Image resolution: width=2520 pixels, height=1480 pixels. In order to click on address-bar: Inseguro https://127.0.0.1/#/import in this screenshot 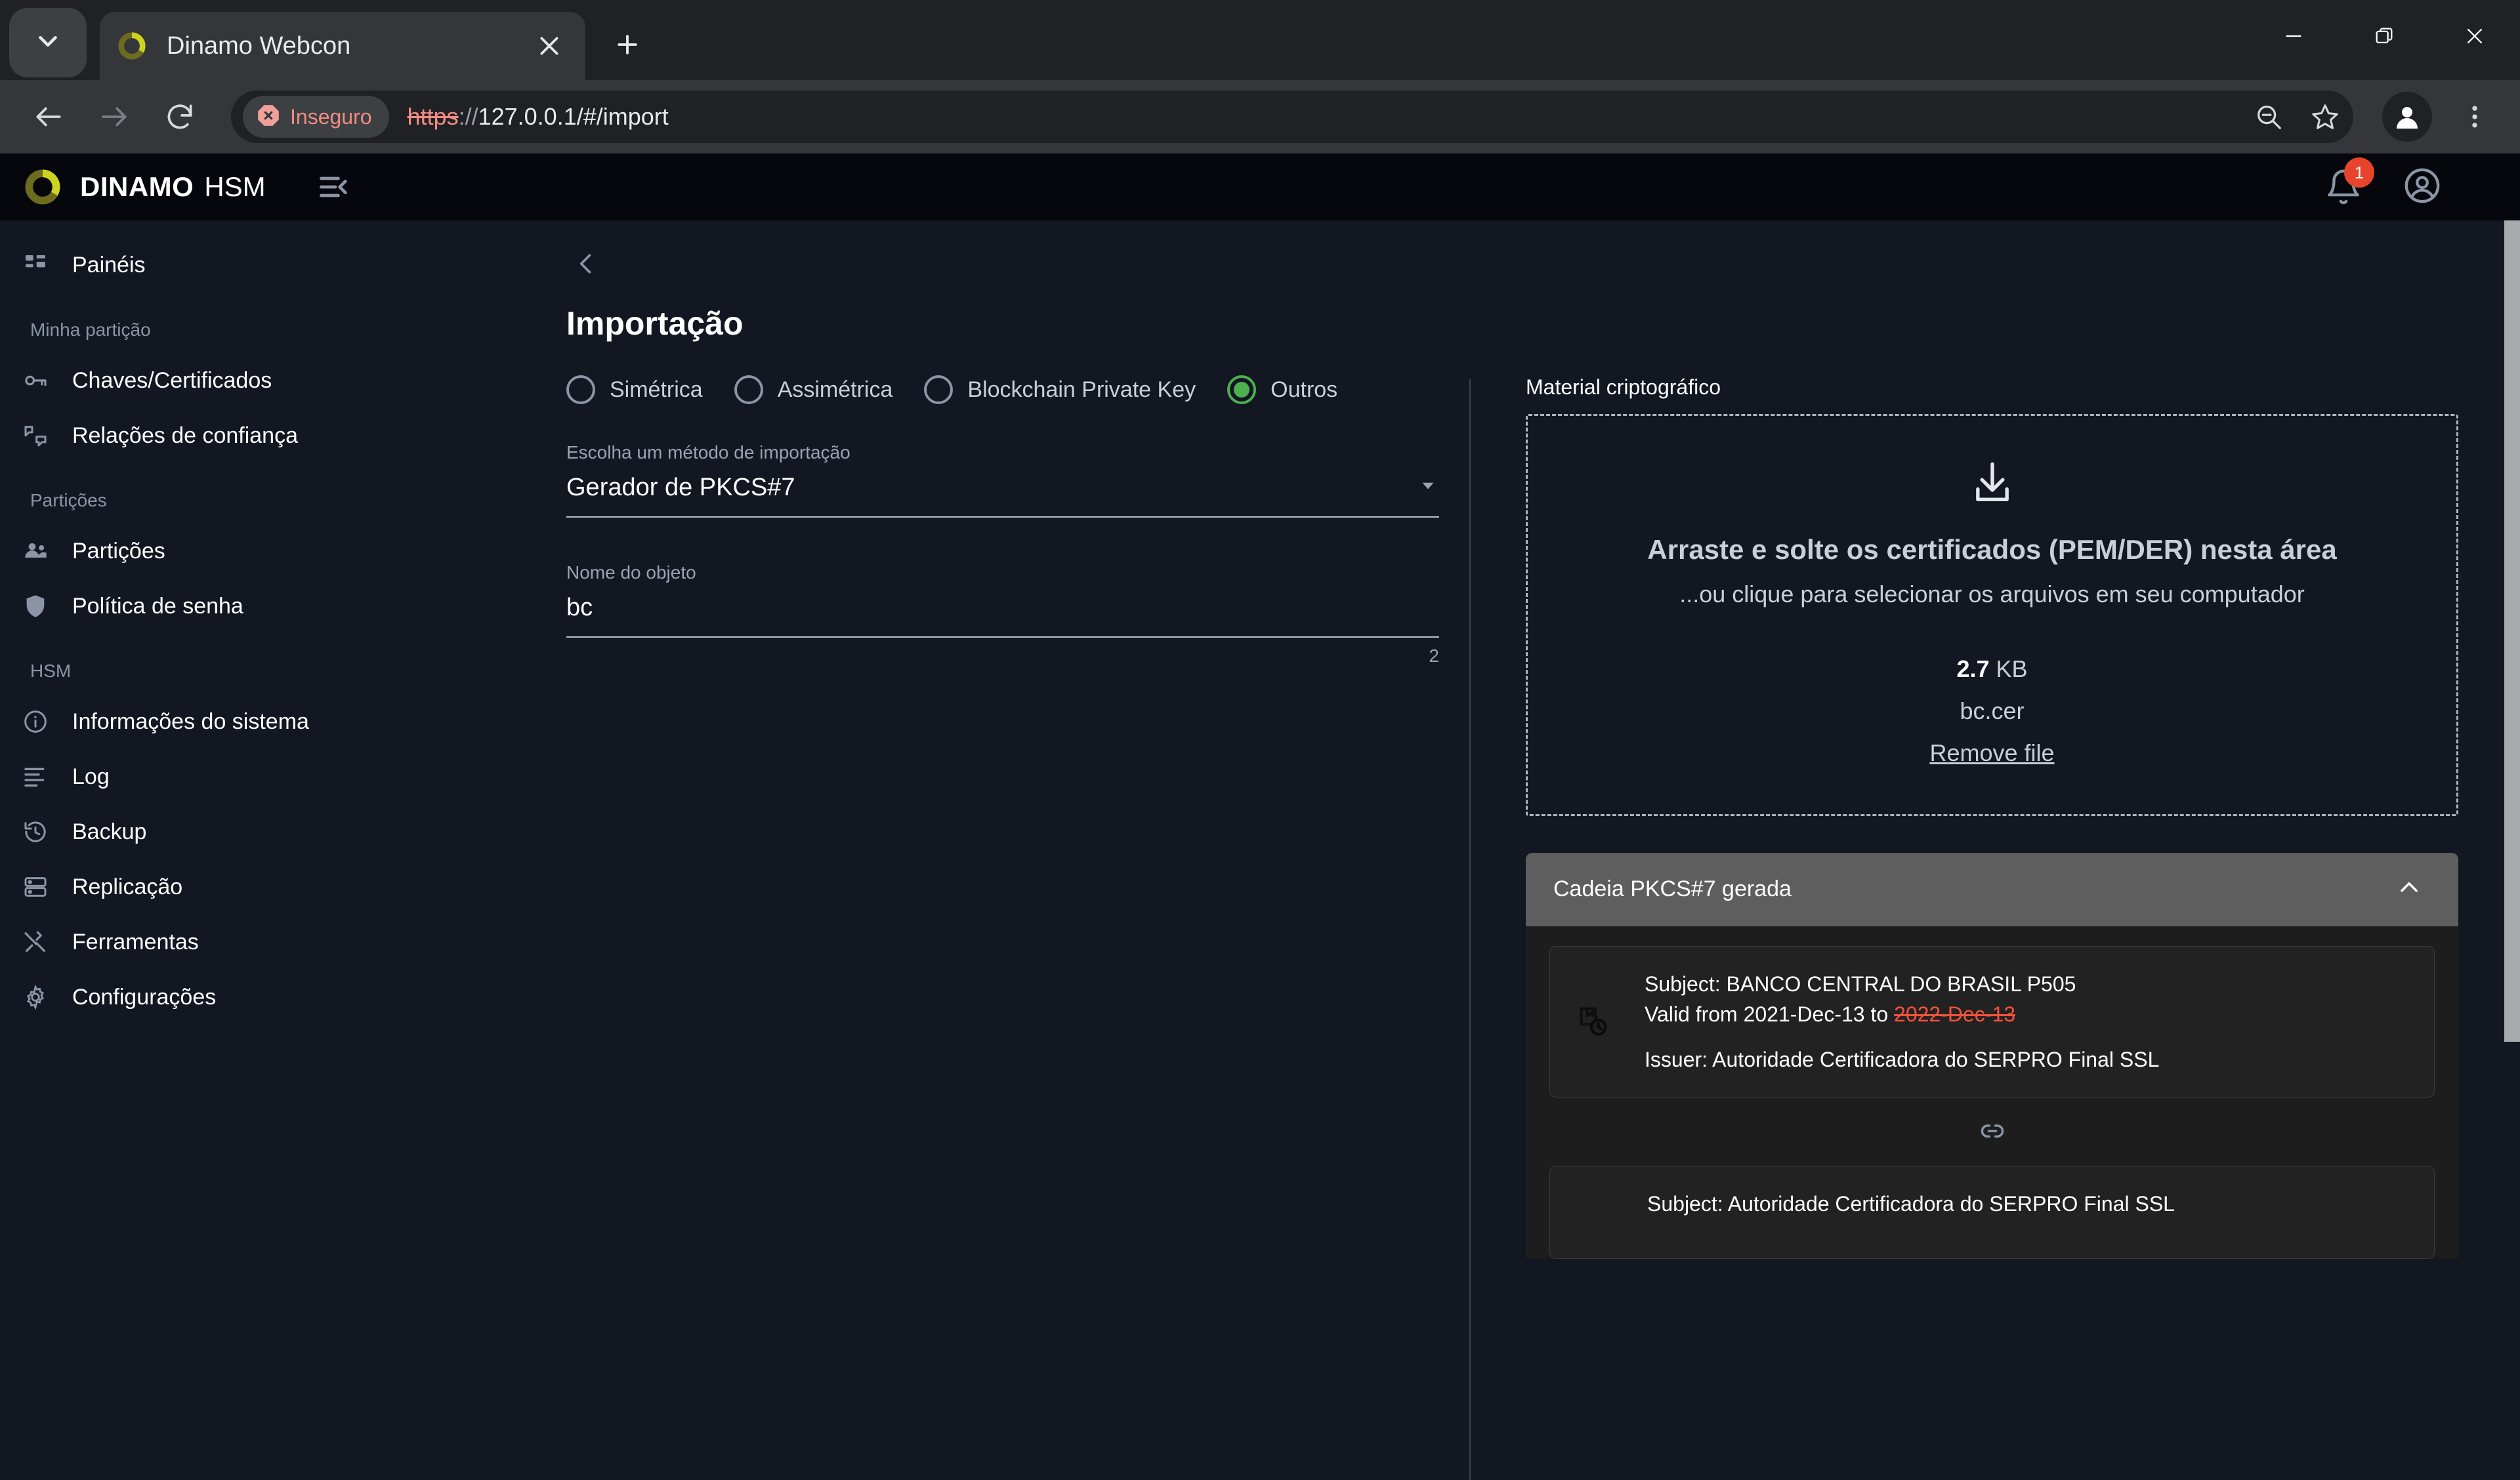, I will do `click(1292, 117)`.